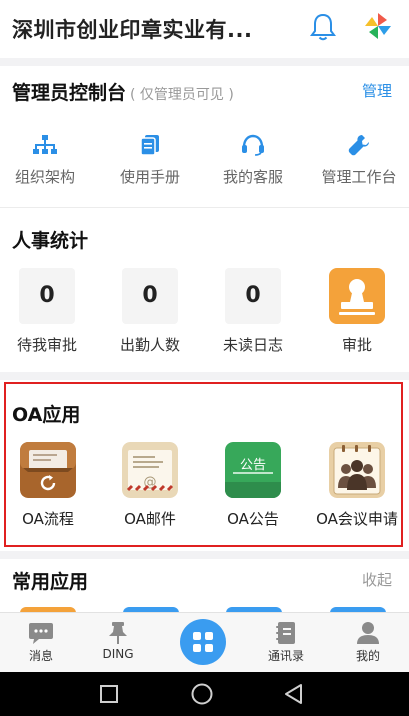 The width and height of the screenshot is (409, 716). I want to click on admin-item-label: 我的客服, so click(252, 177).